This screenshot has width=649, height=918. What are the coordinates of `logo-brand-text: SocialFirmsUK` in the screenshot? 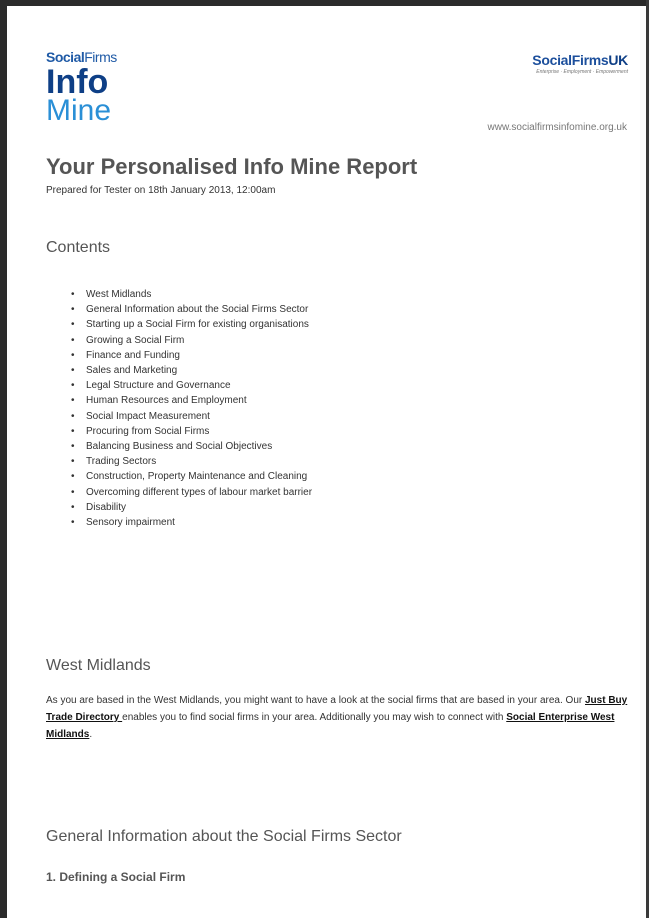 It's located at (580, 60).